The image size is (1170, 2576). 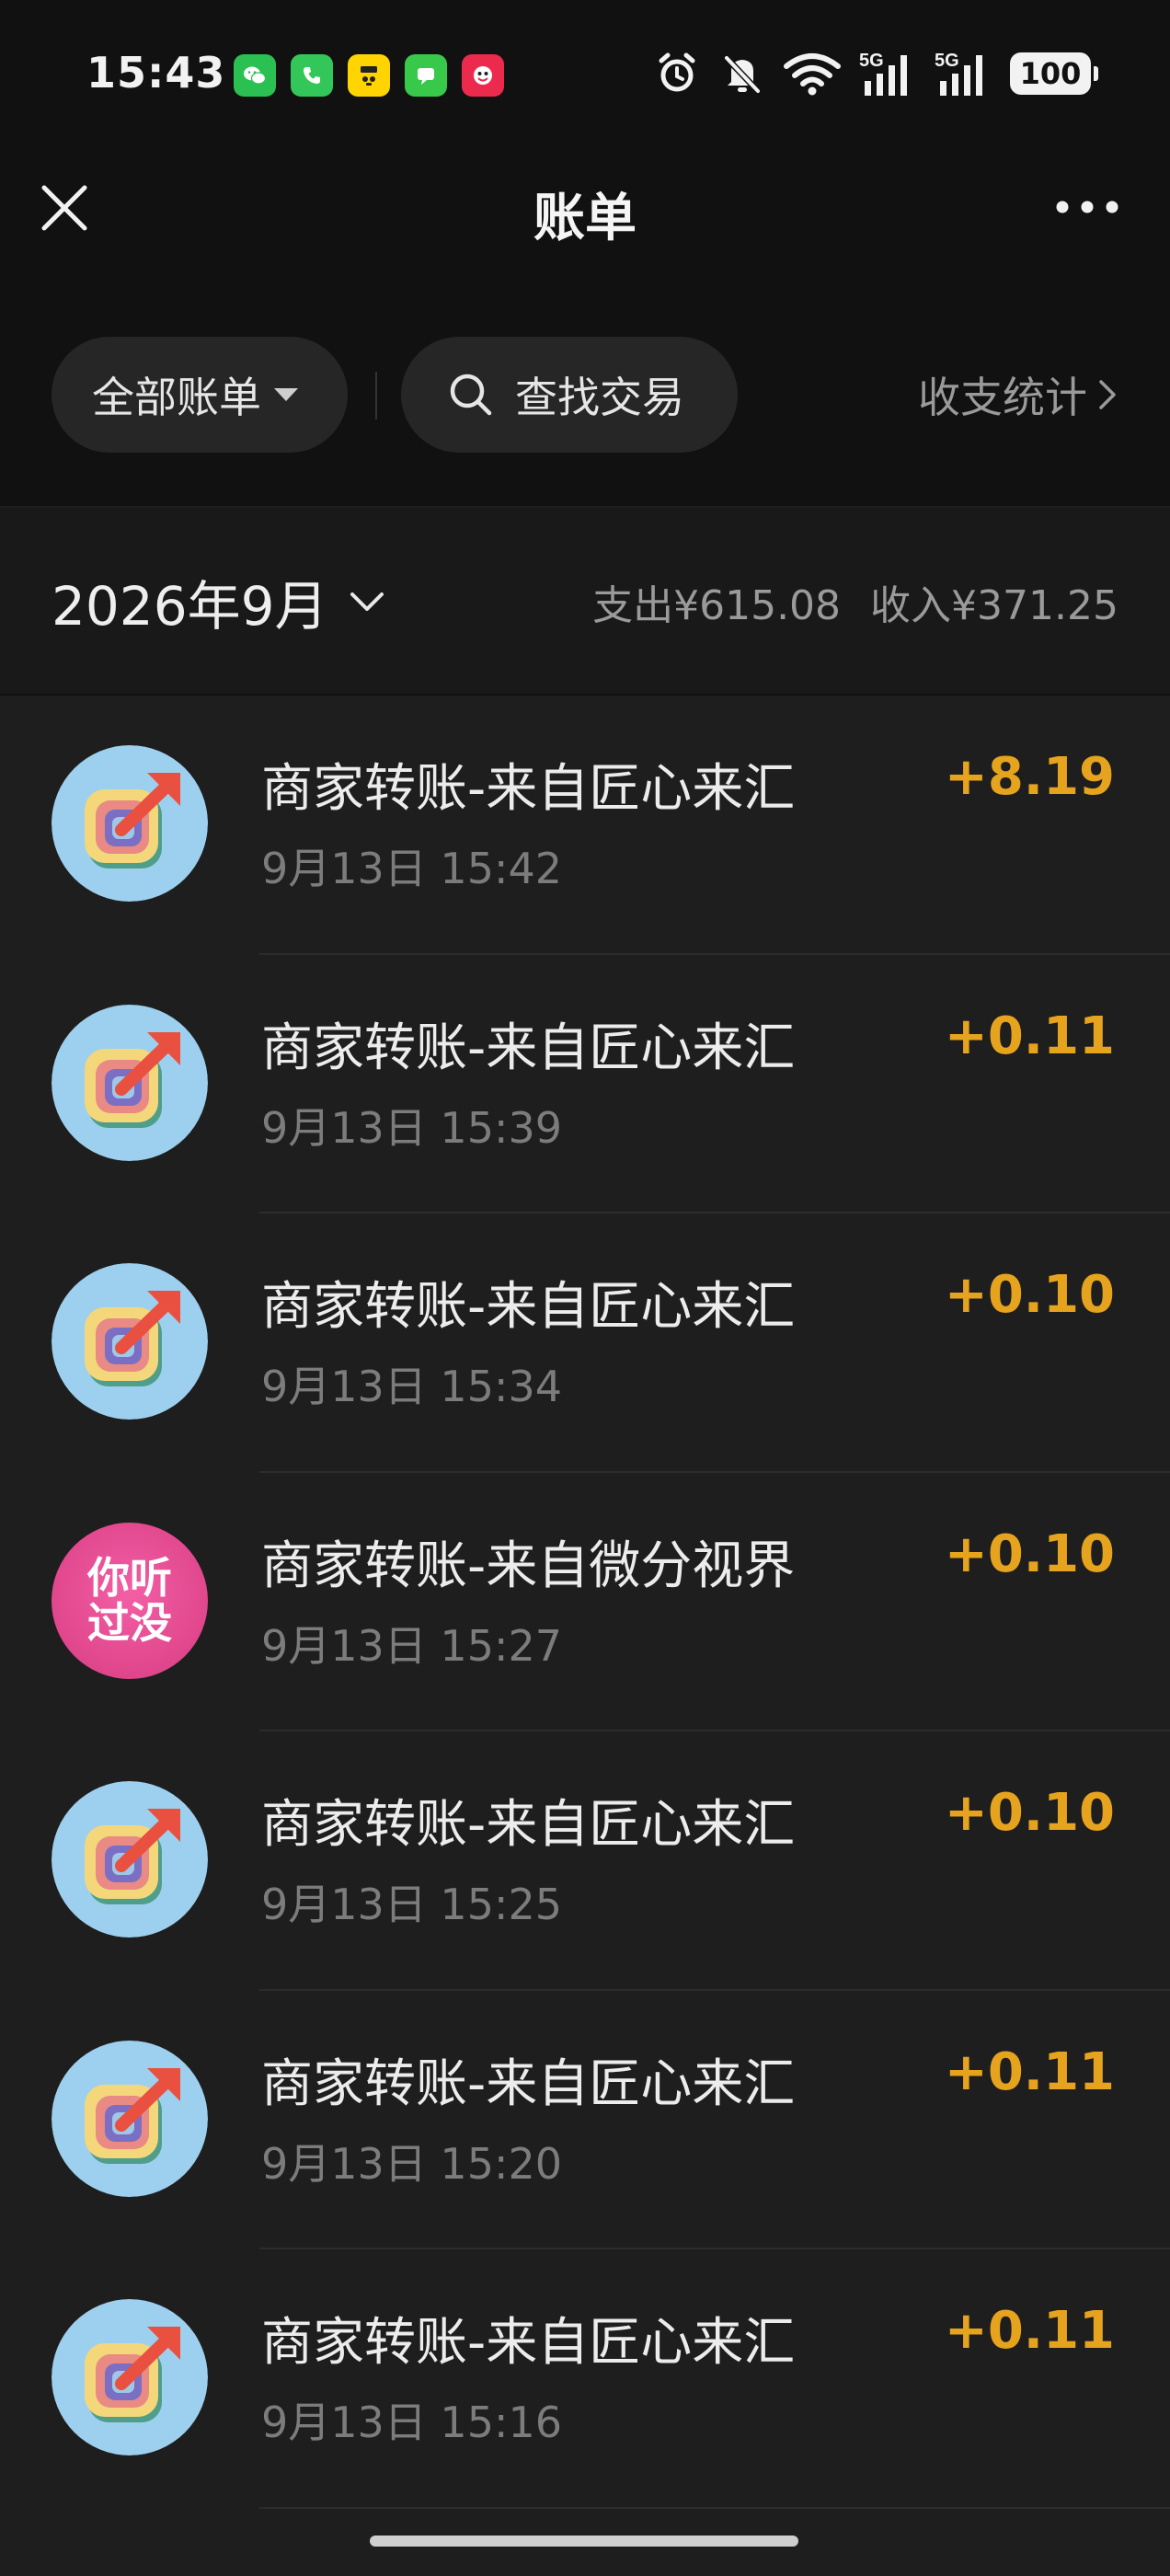 What do you see at coordinates (411, 2422) in the screenshot?
I see `transaction-time: 9月13日 15:16` at bounding box center [411, 2422].